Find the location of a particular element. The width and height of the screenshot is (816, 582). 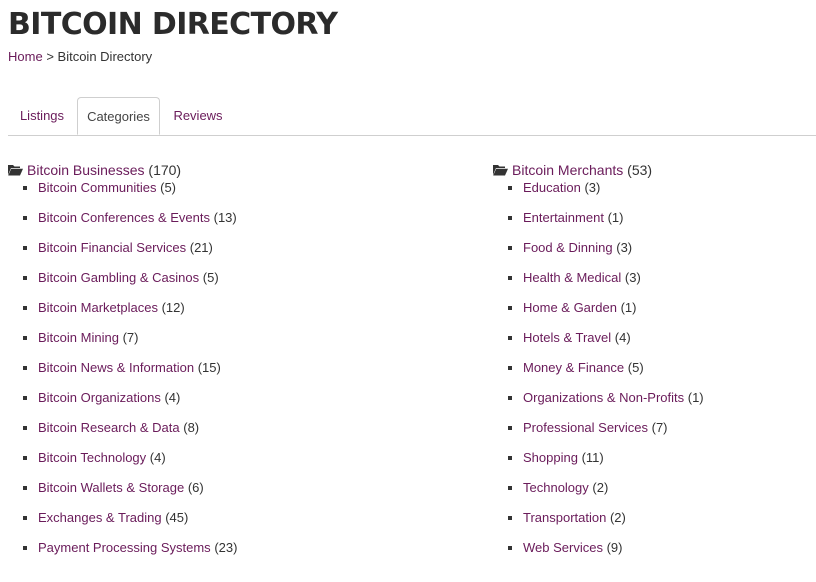

category-link-bitcoin-merchants: Bitcoin Merchants is located at coordinates (567, 170).